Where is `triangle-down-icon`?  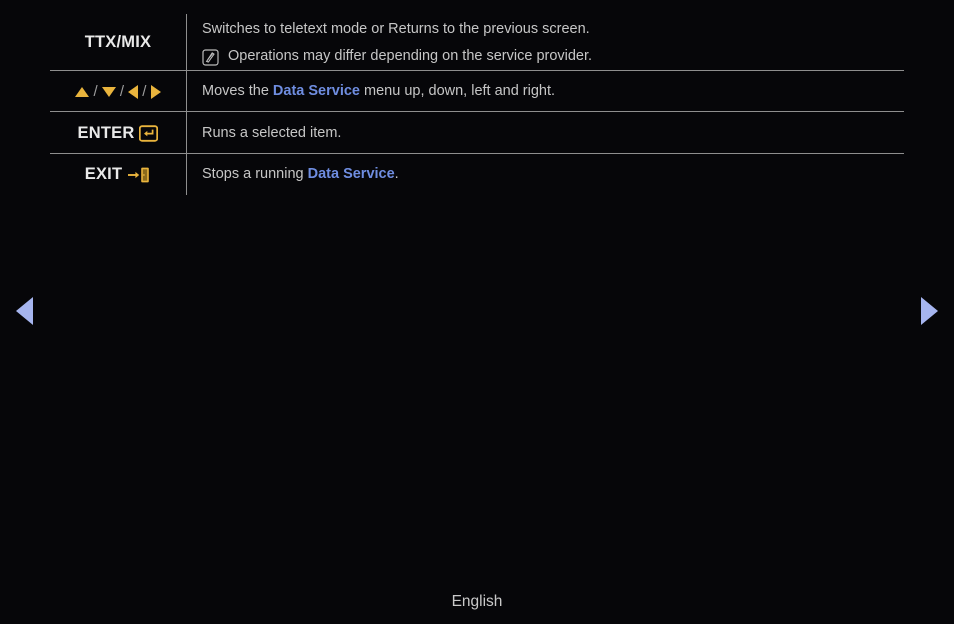
triangle-down-icon is located at coordinates (108, 91).